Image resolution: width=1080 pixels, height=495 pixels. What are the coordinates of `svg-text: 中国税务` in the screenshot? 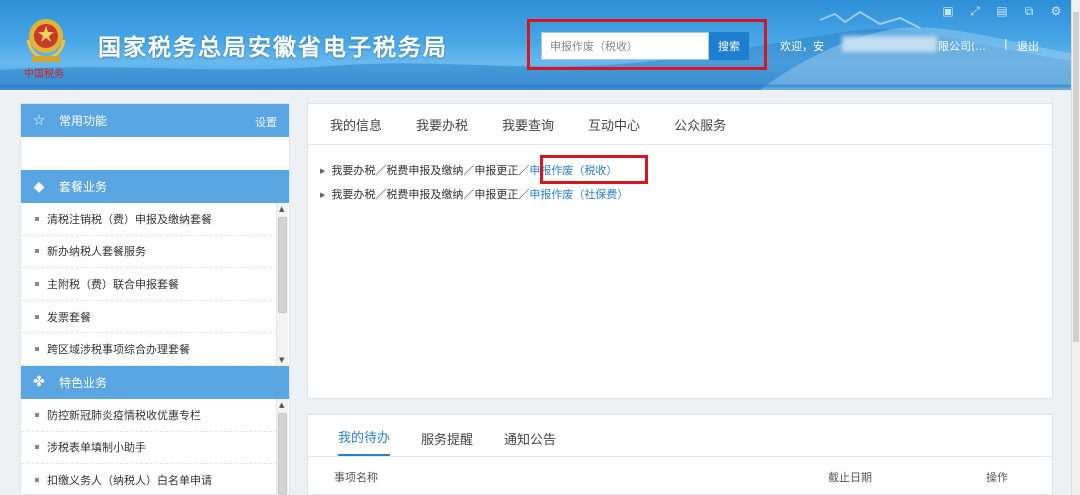 It's located at (44, 73).